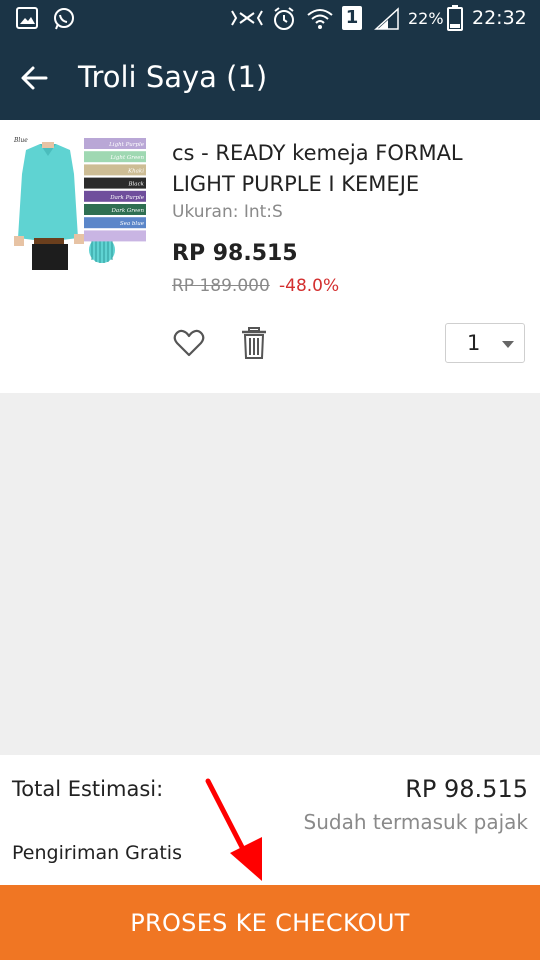 The width and height of the screenshot is (540, 960). What do you see at coordinates (320, 19) in the screenshot?
I see `wifi-icon` at bounding box center [320, 19].